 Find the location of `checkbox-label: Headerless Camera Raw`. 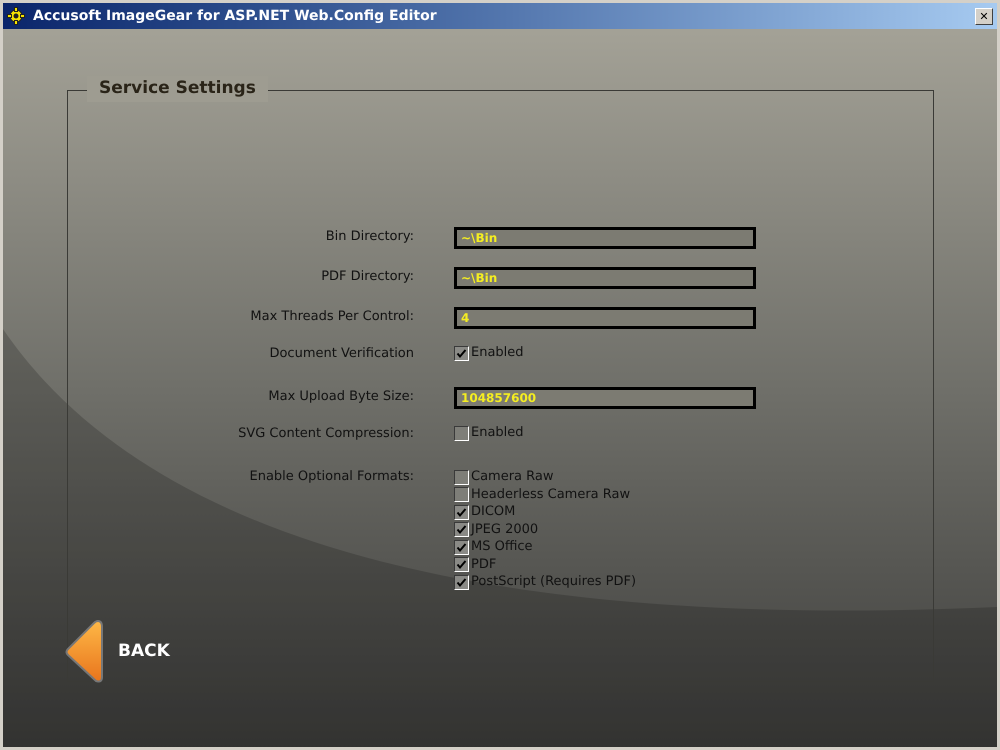

checkbox-label: Headerless Camera Raw is located at coordinates (550, 494).